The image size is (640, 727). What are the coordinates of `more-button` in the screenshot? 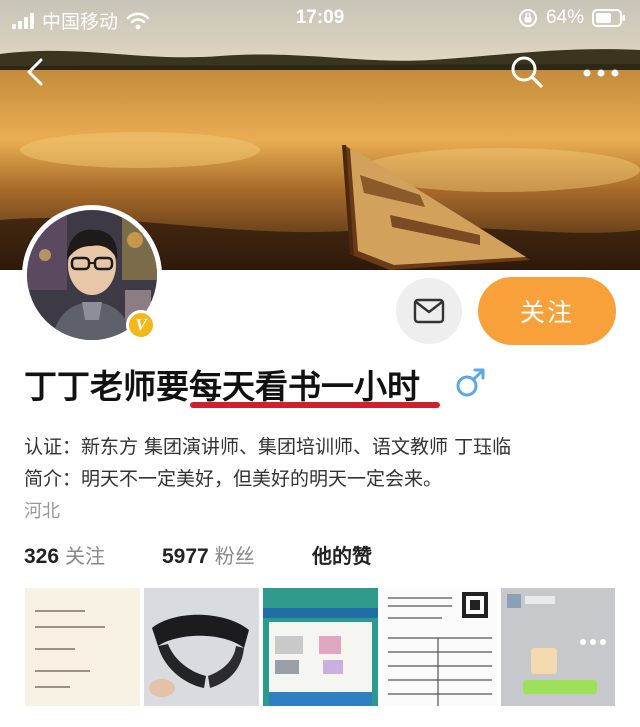 It's located at (601, 73).